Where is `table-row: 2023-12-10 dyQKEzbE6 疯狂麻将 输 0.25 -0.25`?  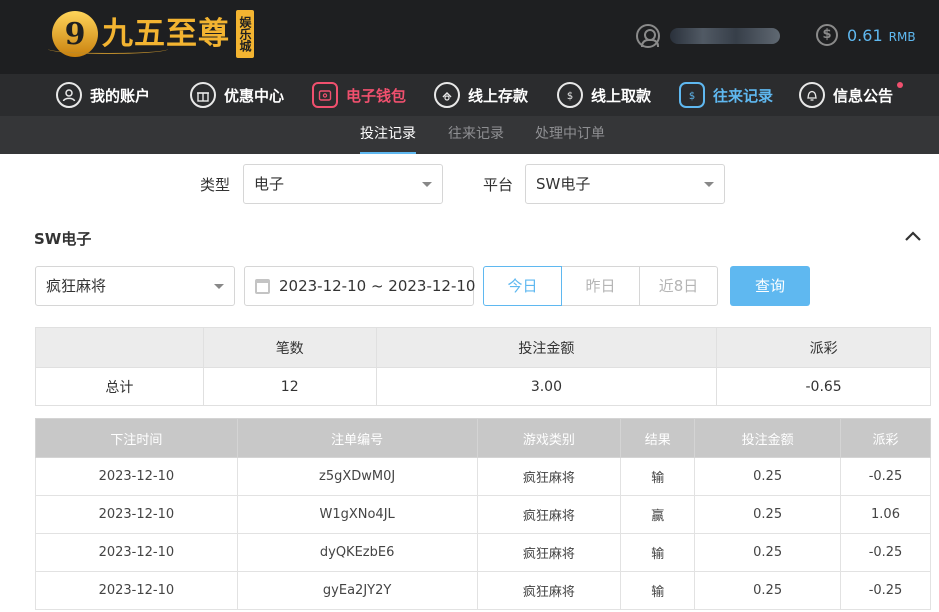 table-row: 2023-12-10 dyQKEzbE6 疯狂麻将 输 0.25 -0.25 is located at coordinates (483, 552).